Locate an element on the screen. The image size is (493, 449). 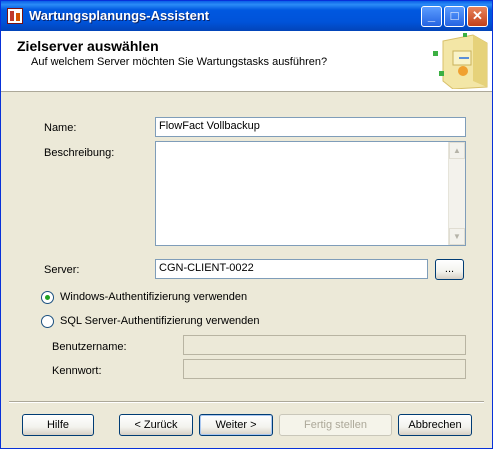
title-bar: Wartungsplanungs-Assistent _ □ ✕ is located at coordinates (246, 16).